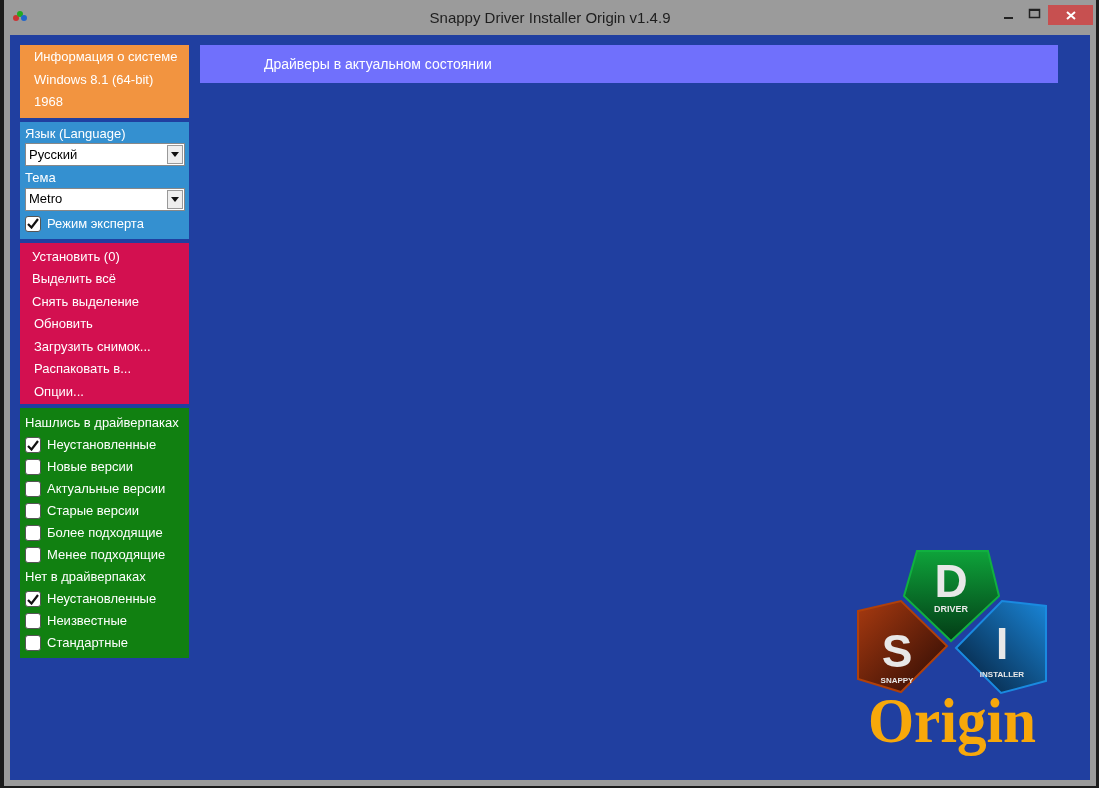  What do you see at coordinates (1002, 643) in the screenshot?
I see `logo-letter: I` at bounding box center [1002, 643].